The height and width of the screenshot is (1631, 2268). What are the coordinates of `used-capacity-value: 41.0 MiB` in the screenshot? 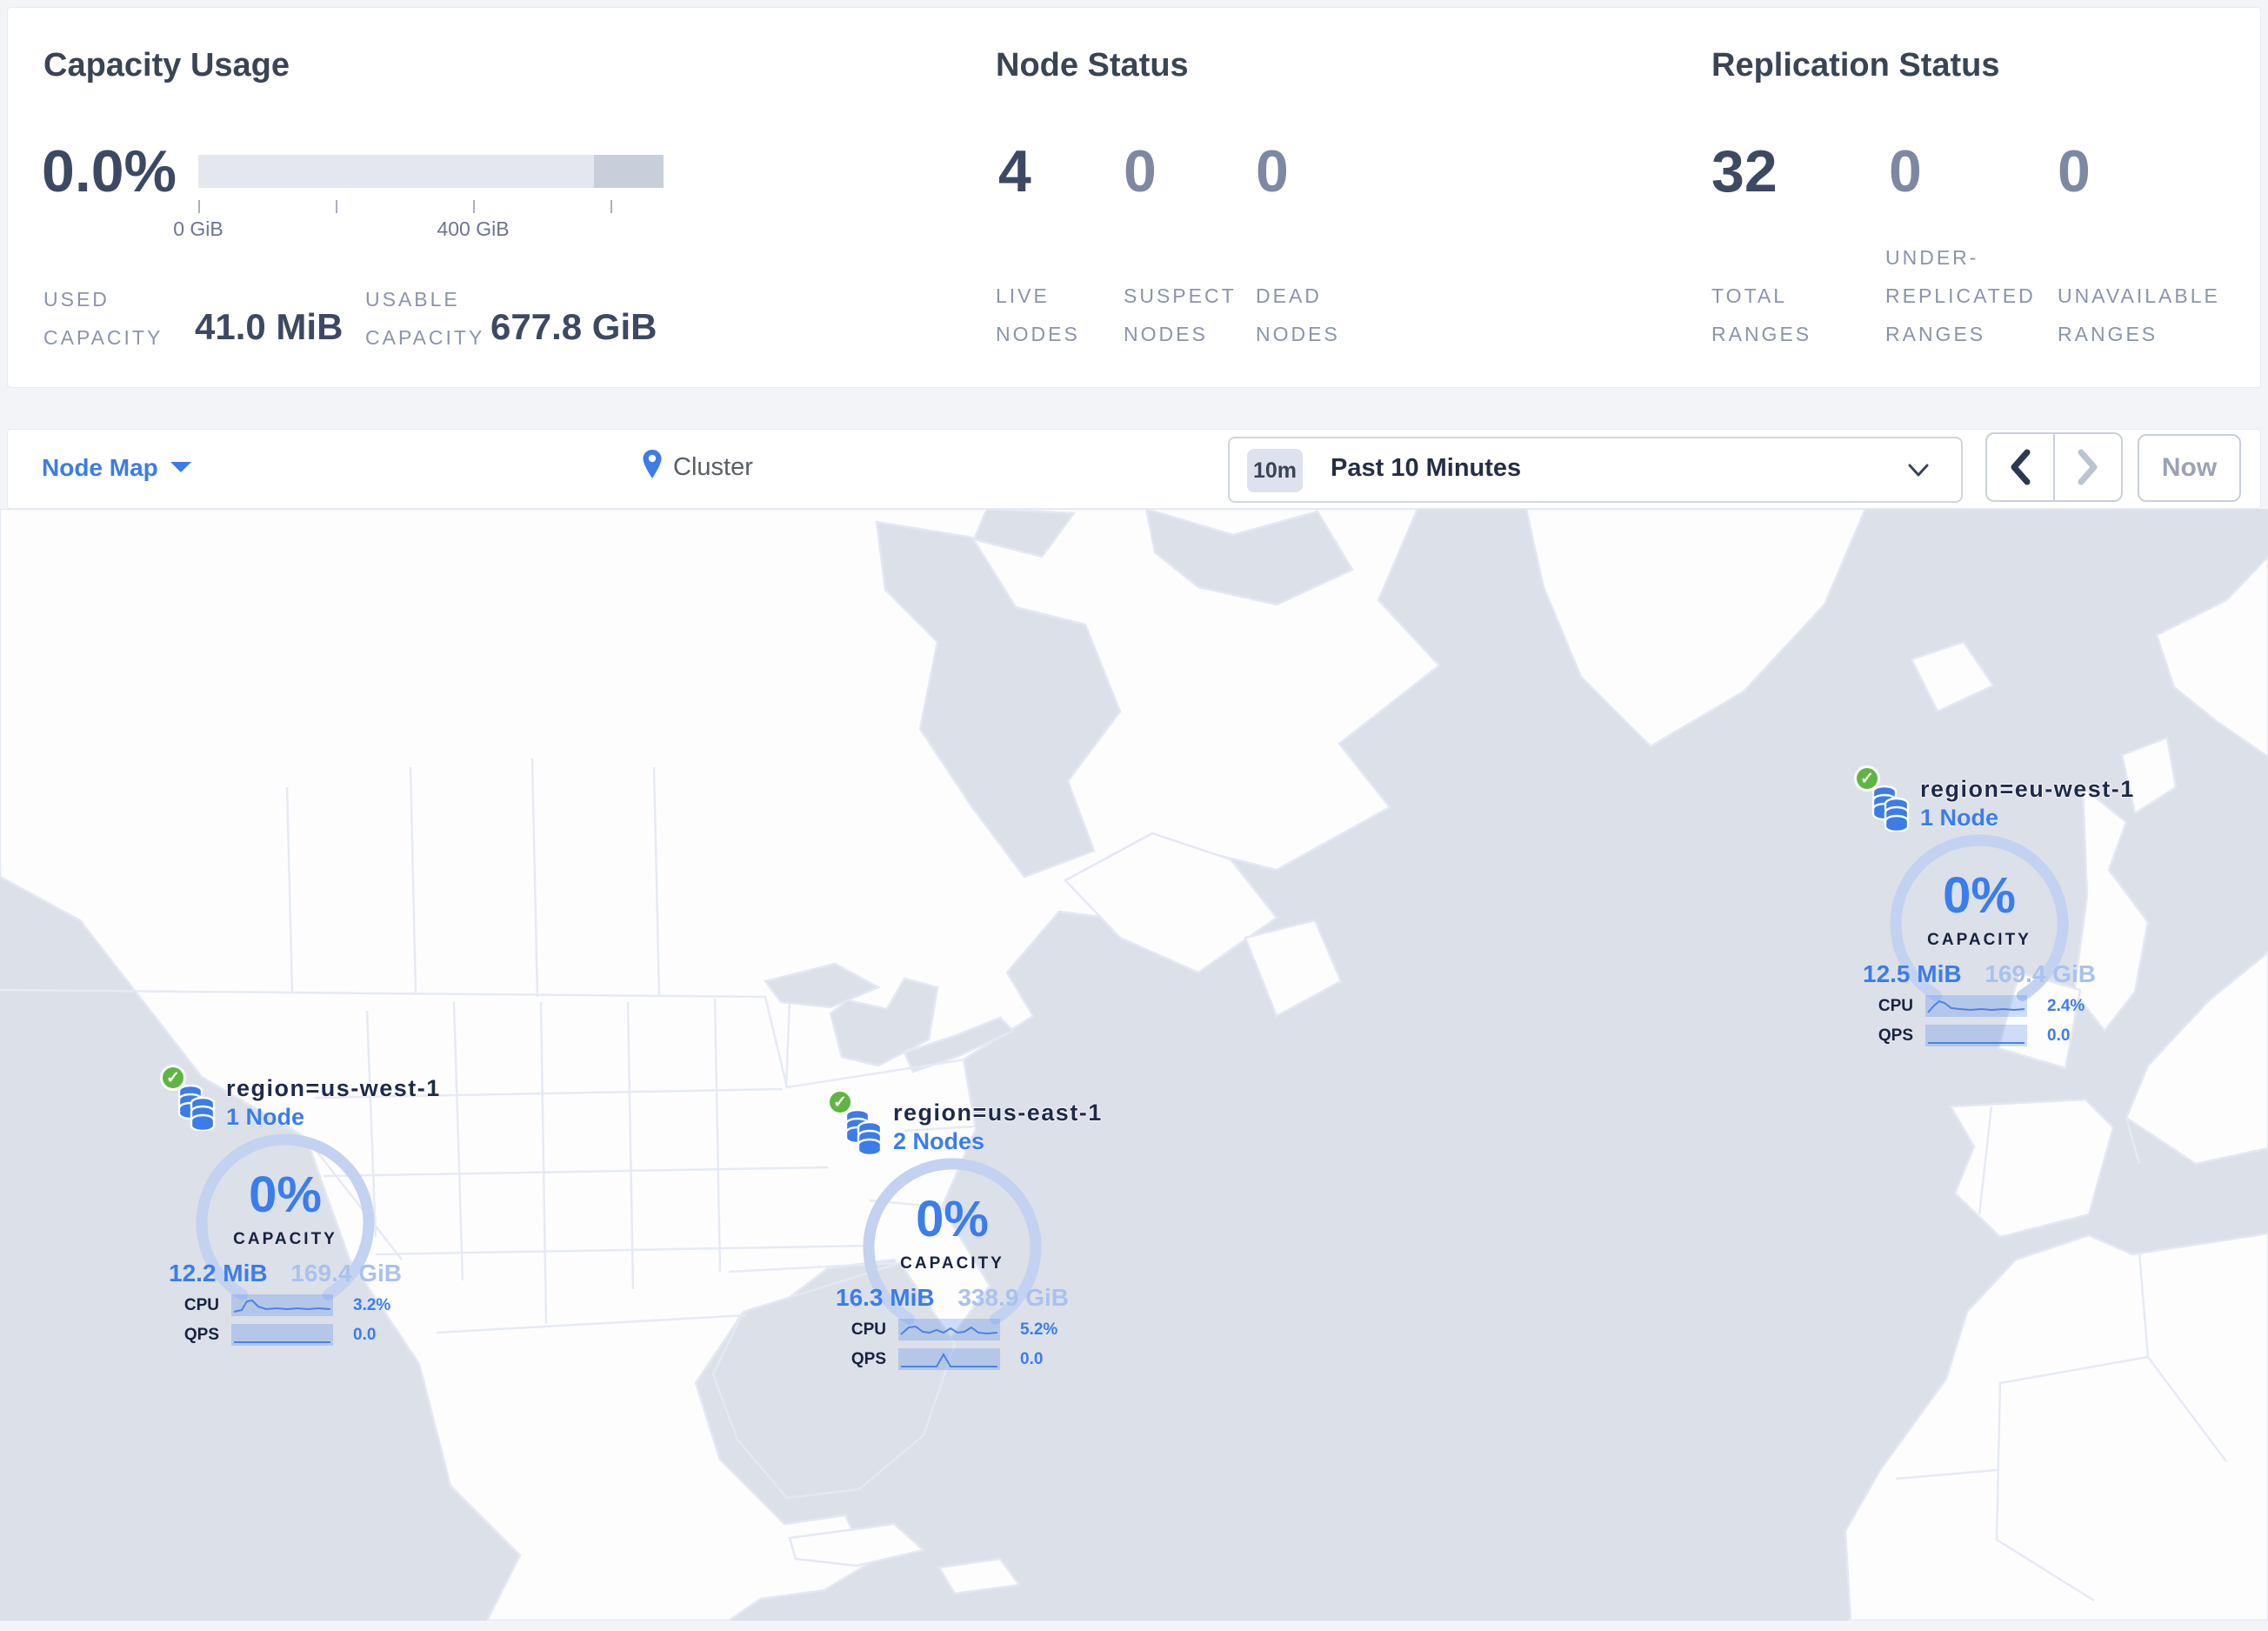 It's located at (269, 326).